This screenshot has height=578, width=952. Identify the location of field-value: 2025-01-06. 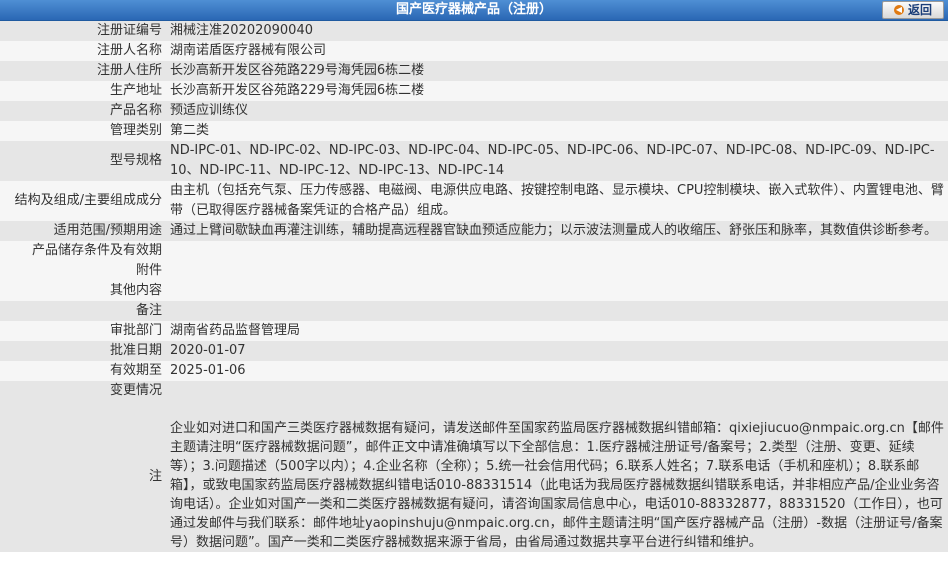
(557, 371).